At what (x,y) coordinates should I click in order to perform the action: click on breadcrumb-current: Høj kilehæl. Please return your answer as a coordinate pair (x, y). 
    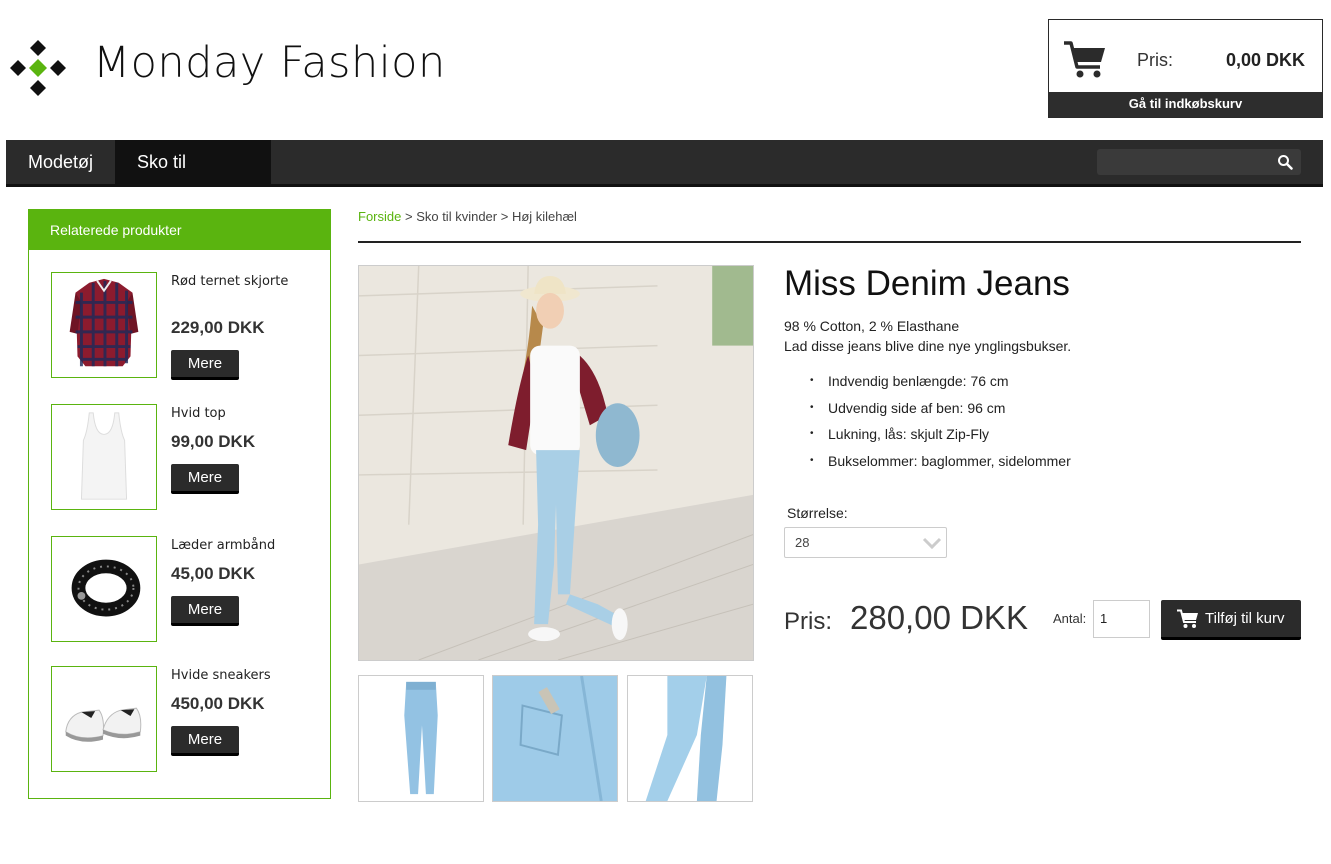
    Looking at the image, I should click on (544, 216).